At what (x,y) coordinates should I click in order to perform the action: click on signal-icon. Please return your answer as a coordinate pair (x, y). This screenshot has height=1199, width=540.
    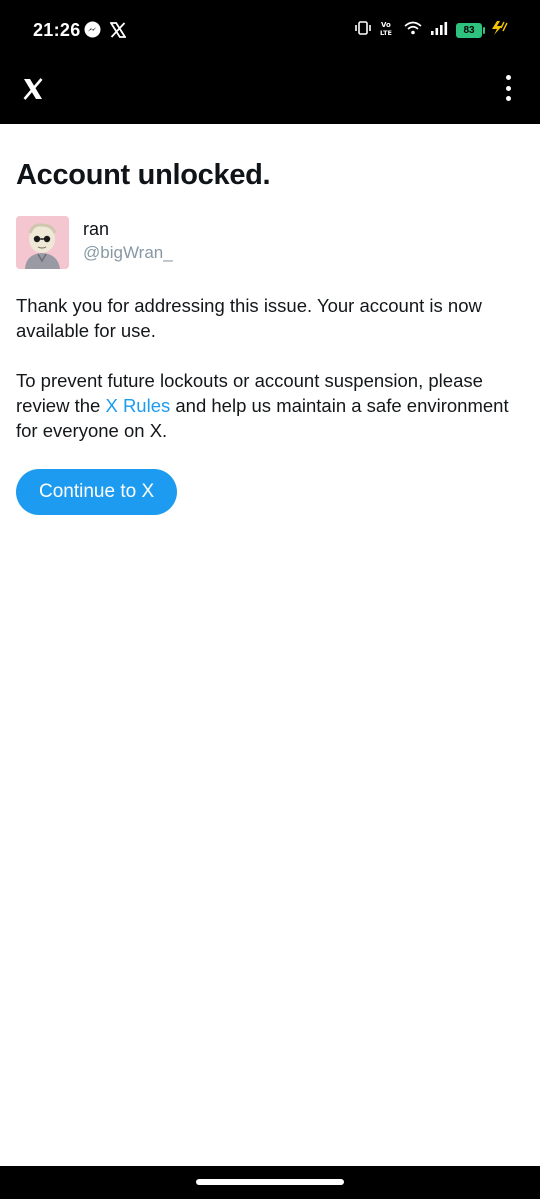
    Looking at the image, I should click on (439, 30).